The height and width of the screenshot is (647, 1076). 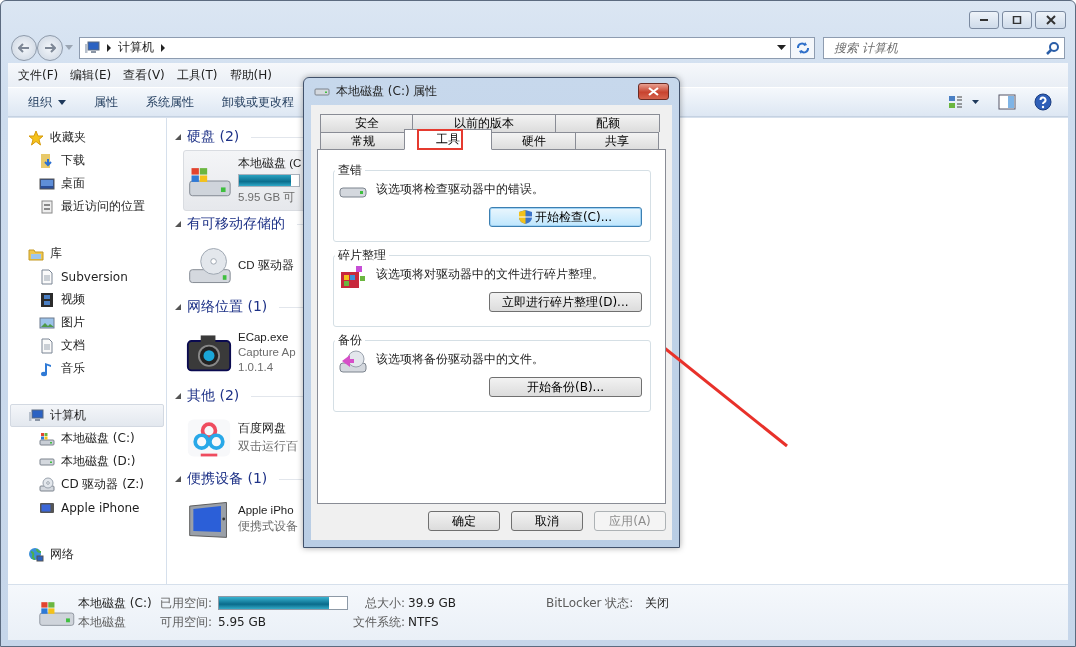 I want to click on item-name: ECap.exe, so click(x=263, y=336).